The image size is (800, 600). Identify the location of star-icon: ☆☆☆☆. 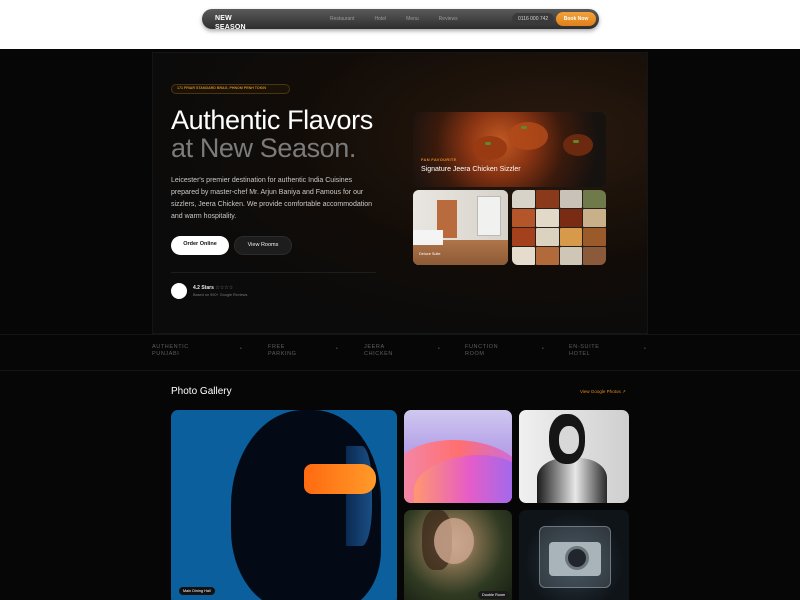
(224, 288).